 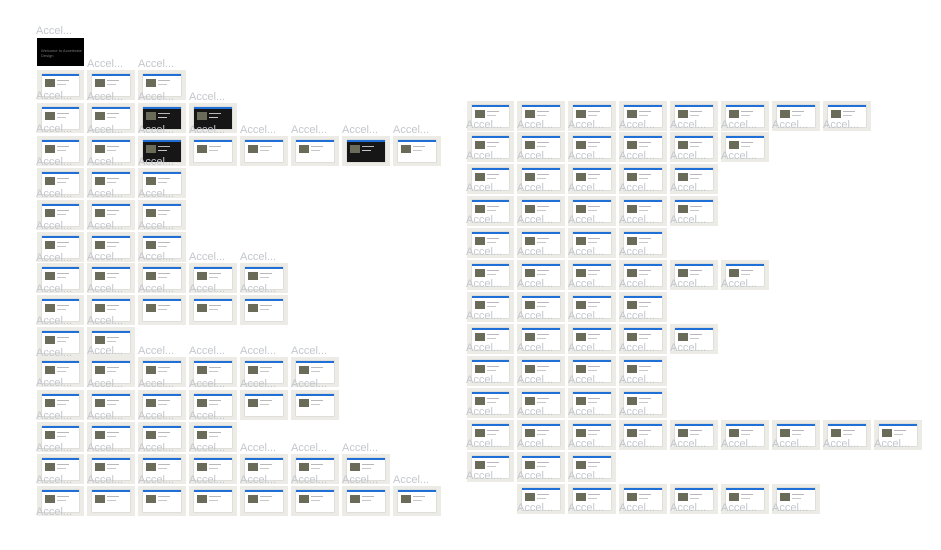 I want to click on hero-frame-thumbnail: Welcome to Accelerate Design, so click(x=60, y=52).